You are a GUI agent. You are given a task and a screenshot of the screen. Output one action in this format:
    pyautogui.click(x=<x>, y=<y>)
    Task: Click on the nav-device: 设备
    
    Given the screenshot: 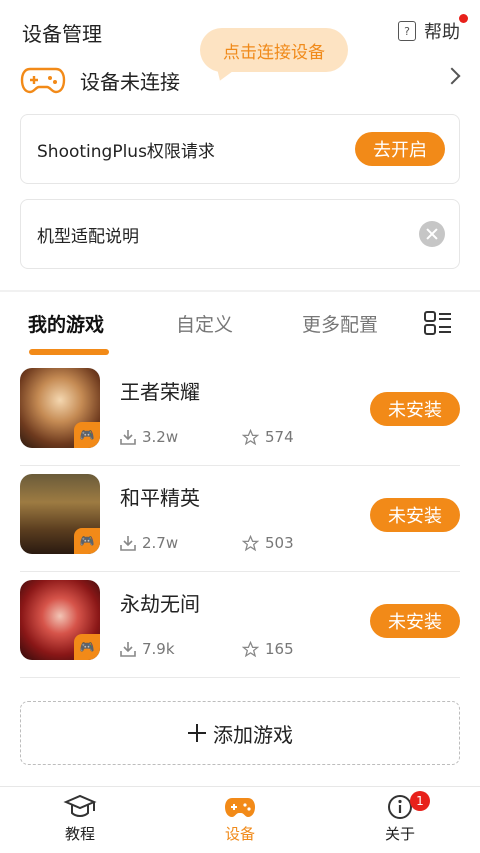 What is the action you would take?
    pyautogui.click(x=240, y=818)
    